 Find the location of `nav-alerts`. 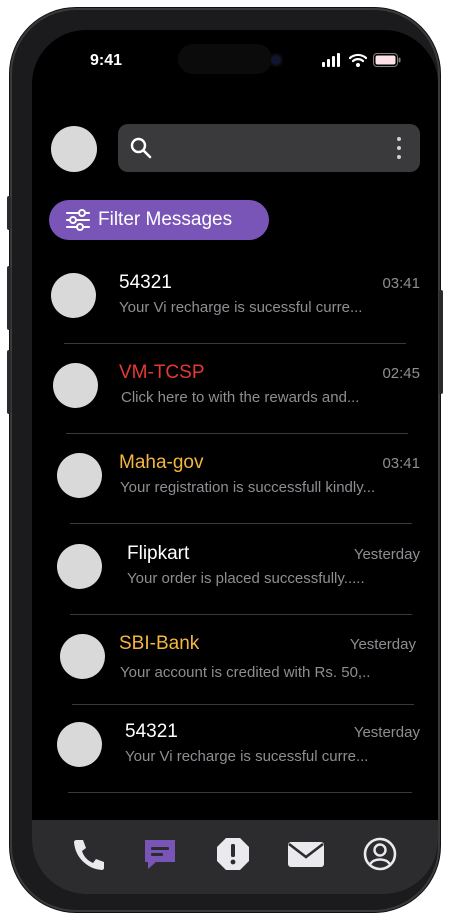

nav-alerts is located at coordinates (233, 854).